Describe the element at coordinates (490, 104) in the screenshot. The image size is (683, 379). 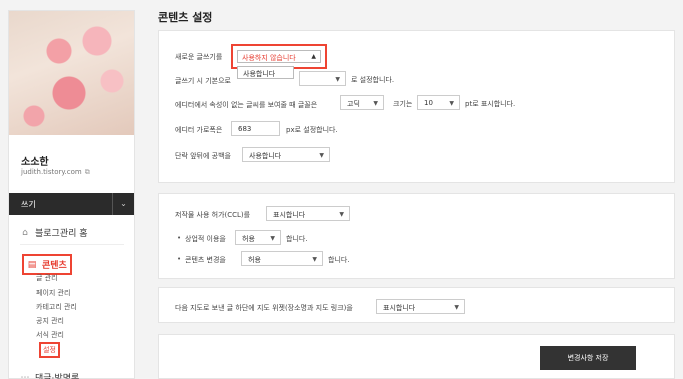
I see `font-size-suffix: pt로 표시합니다.` at that location.